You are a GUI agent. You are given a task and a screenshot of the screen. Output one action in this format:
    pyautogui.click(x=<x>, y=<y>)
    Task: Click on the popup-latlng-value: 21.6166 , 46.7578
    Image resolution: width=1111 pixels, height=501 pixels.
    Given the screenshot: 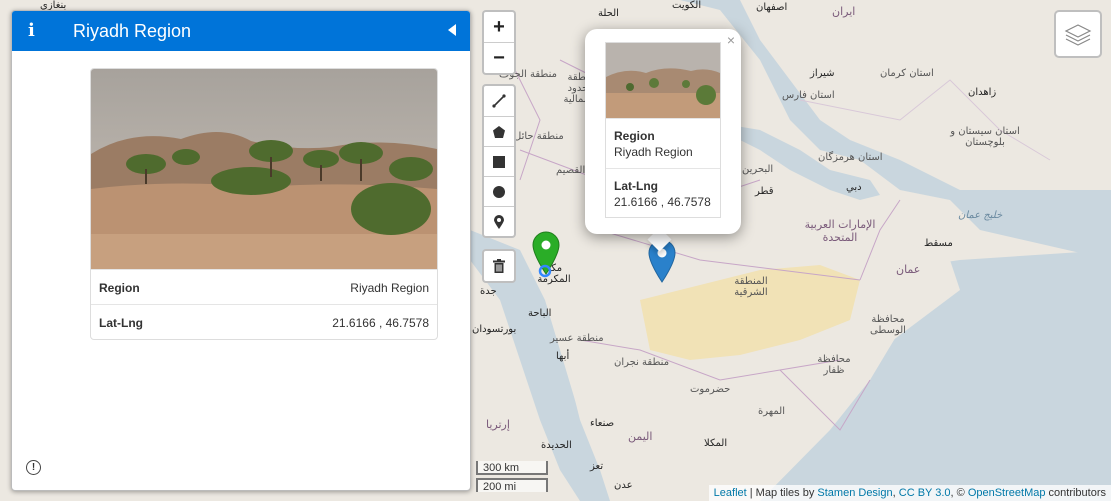 What is the action you would take?
    pyautogui.click(x=662, y=202)
    